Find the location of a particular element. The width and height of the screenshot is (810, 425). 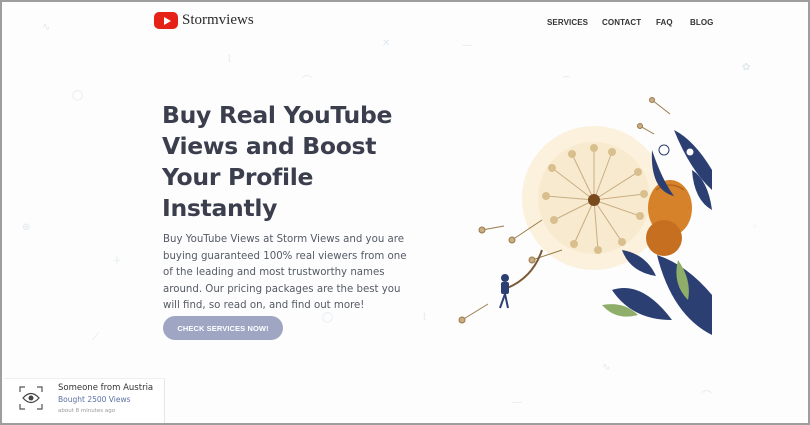

site-logo: Stormviews is located at coordinates (204, 20).